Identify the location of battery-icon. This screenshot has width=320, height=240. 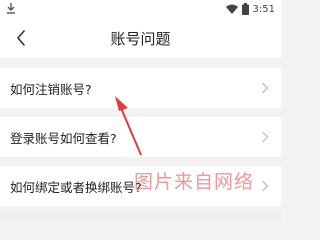
(245, 9).